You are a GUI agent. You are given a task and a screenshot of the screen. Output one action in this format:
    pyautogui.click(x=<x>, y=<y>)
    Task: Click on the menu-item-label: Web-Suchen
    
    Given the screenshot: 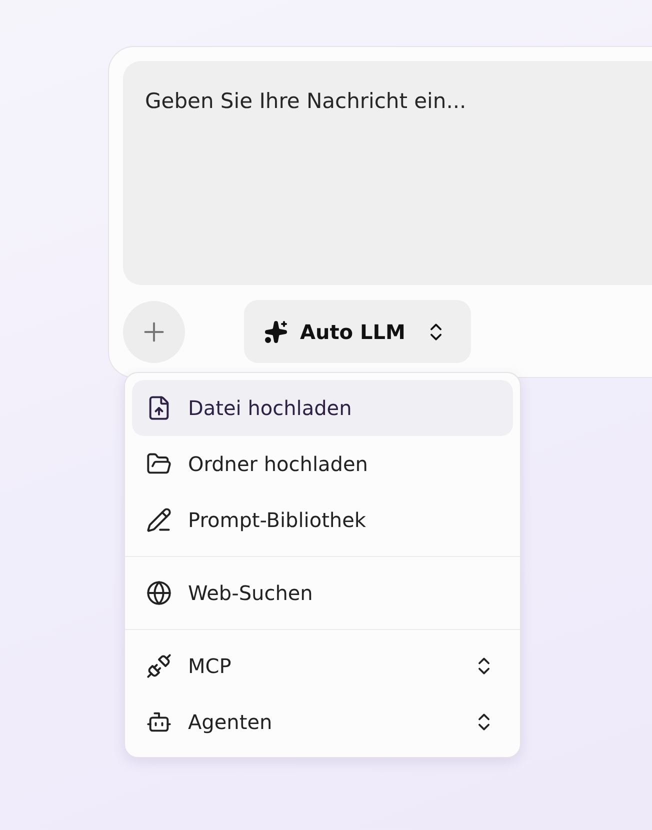 What is the action you would take?
    pyautogui.click(x=251, y=593)
    